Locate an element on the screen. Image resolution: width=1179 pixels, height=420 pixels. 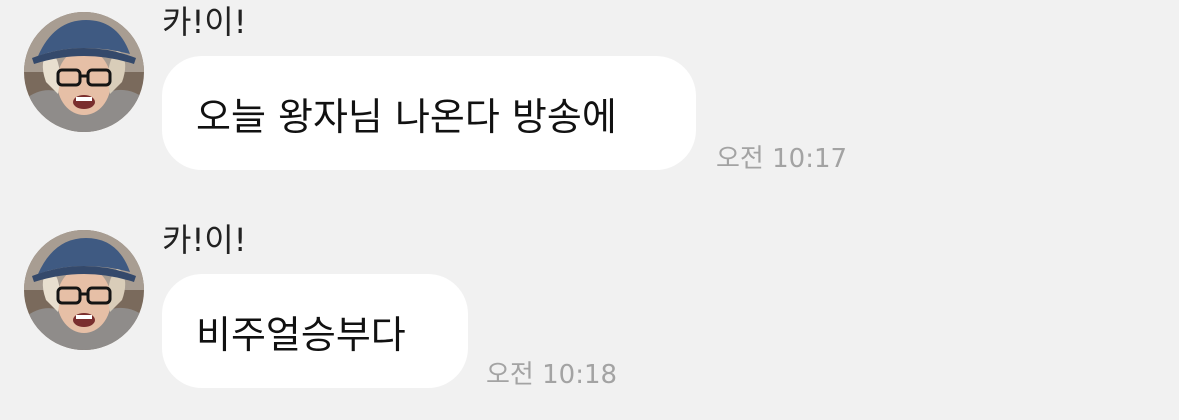
message-bubble: 오늘 왕자님 나온다 방송에 is located at coordinates (429, 113).